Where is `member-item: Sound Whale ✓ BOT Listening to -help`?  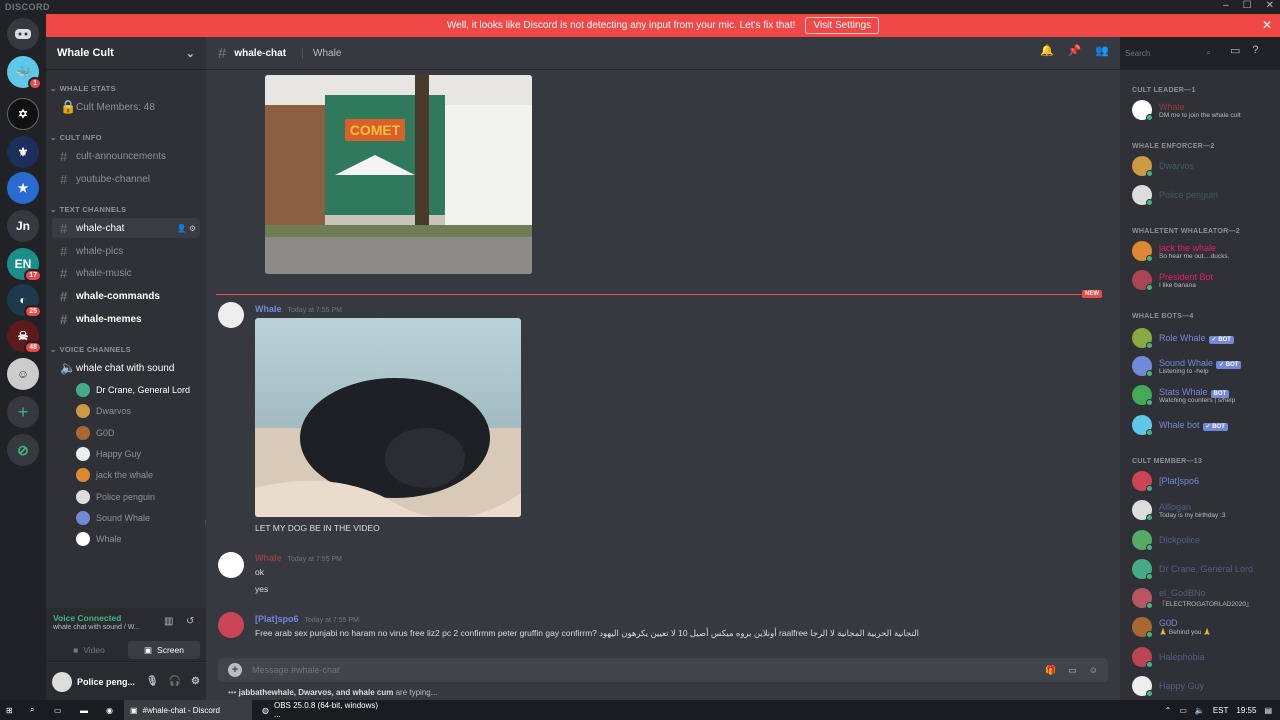
member-item: Sound Whale ✓ BOT Listening to -help is located at coordinates (1187, 366).